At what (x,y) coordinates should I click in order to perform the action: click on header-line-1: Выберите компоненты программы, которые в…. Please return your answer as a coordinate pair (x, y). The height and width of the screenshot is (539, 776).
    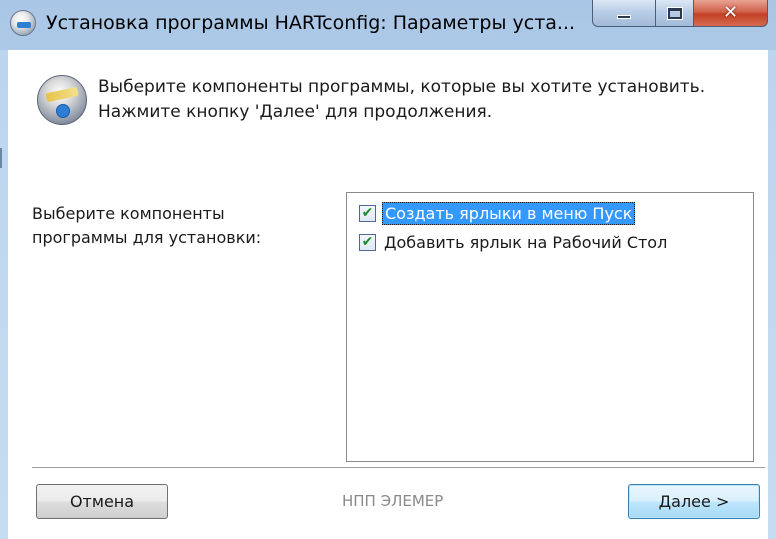
    Looking at the image, I should click on (402, 87).